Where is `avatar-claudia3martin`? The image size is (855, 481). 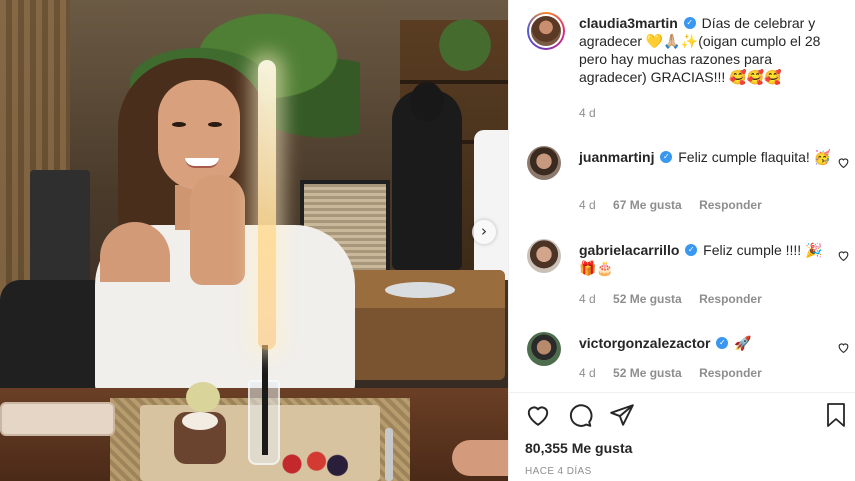
avatar-claudia3martin is located at coordinates (546, 31).